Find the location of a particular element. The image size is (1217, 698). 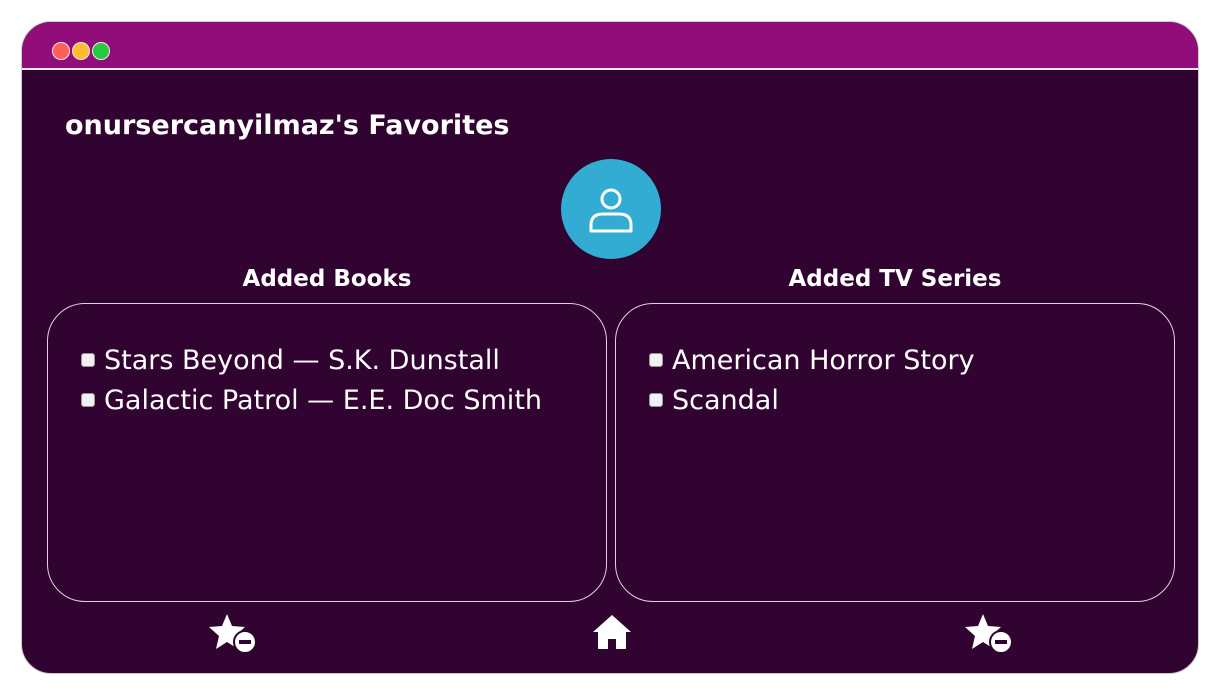

title-bar is located at coordinates (610, 46).